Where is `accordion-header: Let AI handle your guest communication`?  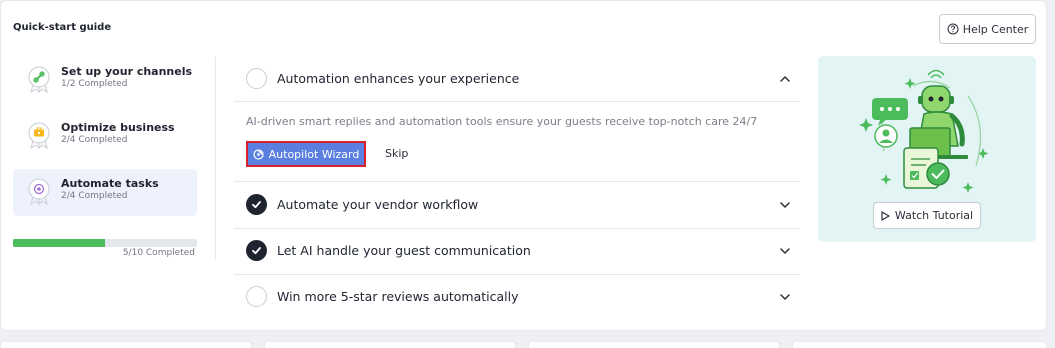 accordion-header: Let AI handle your guest communication is located at coordinates (517, 251).